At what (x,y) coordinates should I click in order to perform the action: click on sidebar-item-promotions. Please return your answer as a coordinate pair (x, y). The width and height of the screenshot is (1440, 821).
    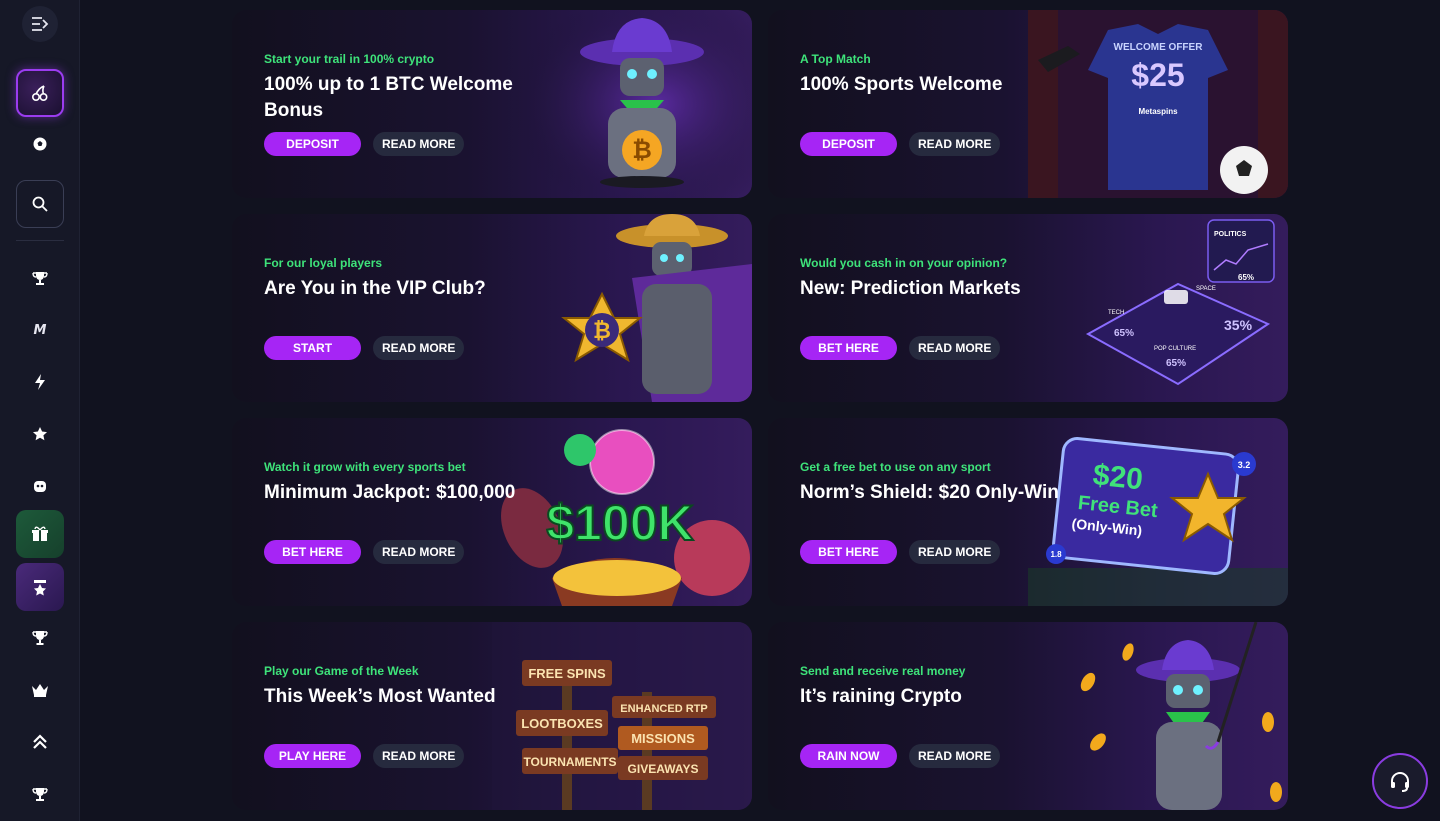
    Looking at the image, I should click on (40, 534).